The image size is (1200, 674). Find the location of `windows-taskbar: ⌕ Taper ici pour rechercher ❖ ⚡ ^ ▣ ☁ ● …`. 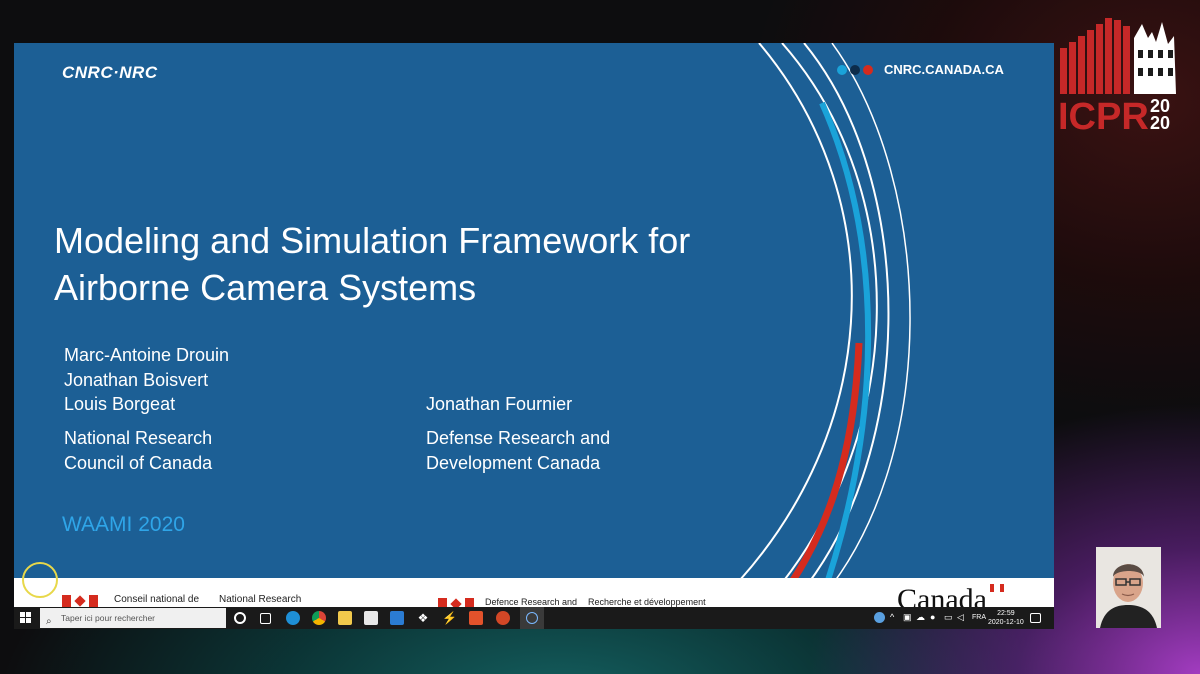

windows-taskbar: ⌕ Taper ici pour rechercher ❖ ⚡ ^ ▣ ☁ ● … is located at coordinates (534, 618).